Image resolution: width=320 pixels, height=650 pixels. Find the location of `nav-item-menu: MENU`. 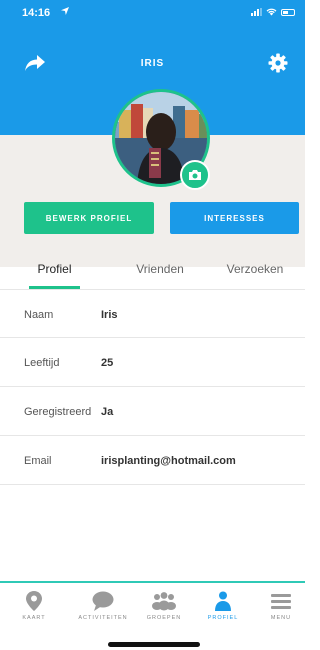

nav-item-menu: MENU is located at coordinates (281, 611).